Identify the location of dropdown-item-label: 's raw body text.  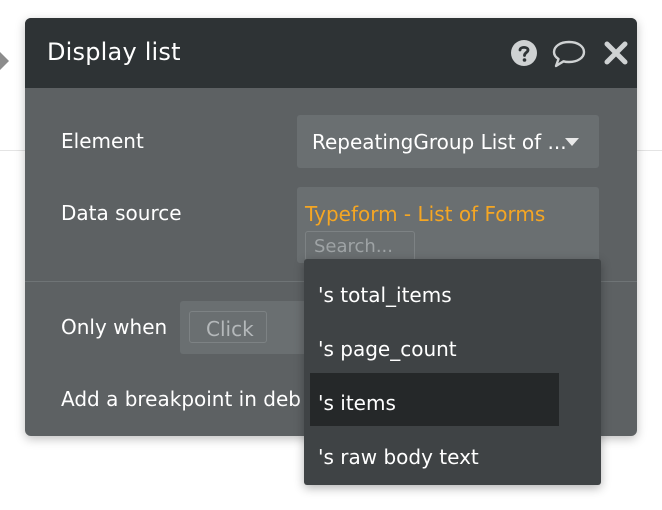
(398, 457).